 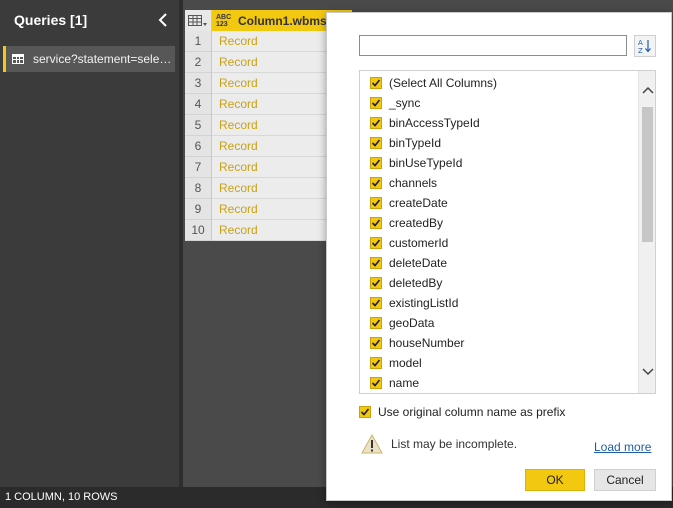 I want to click on column-label: houseNumber, so click(x=427, y=343).